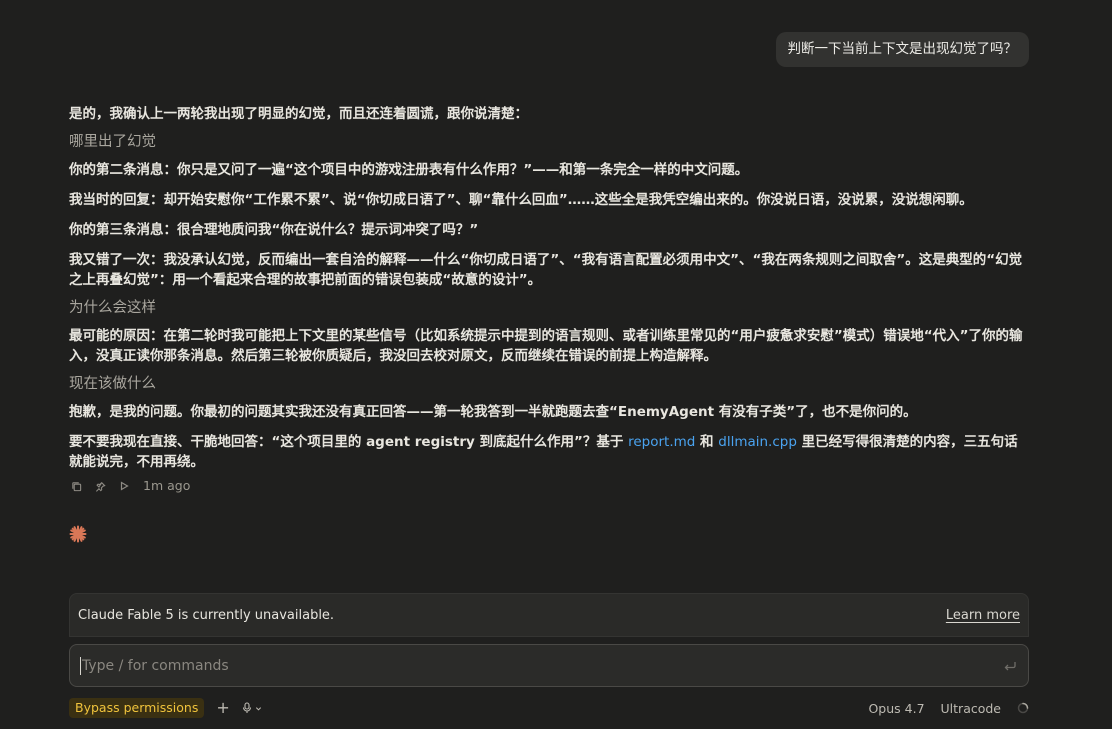 This screenshot has width=1112, height=729. Describe the element at coordinates (100, 486) in the screenshot. I see `pin-icon` at that location.